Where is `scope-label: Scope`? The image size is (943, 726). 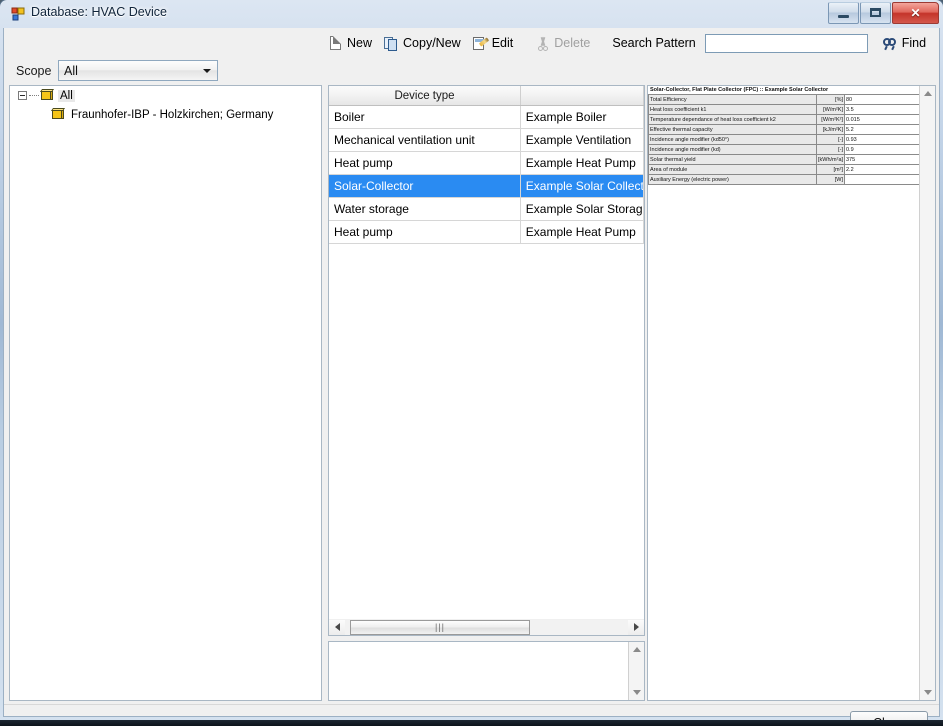
scope-label: Scope is located at coordinates (34, 71).